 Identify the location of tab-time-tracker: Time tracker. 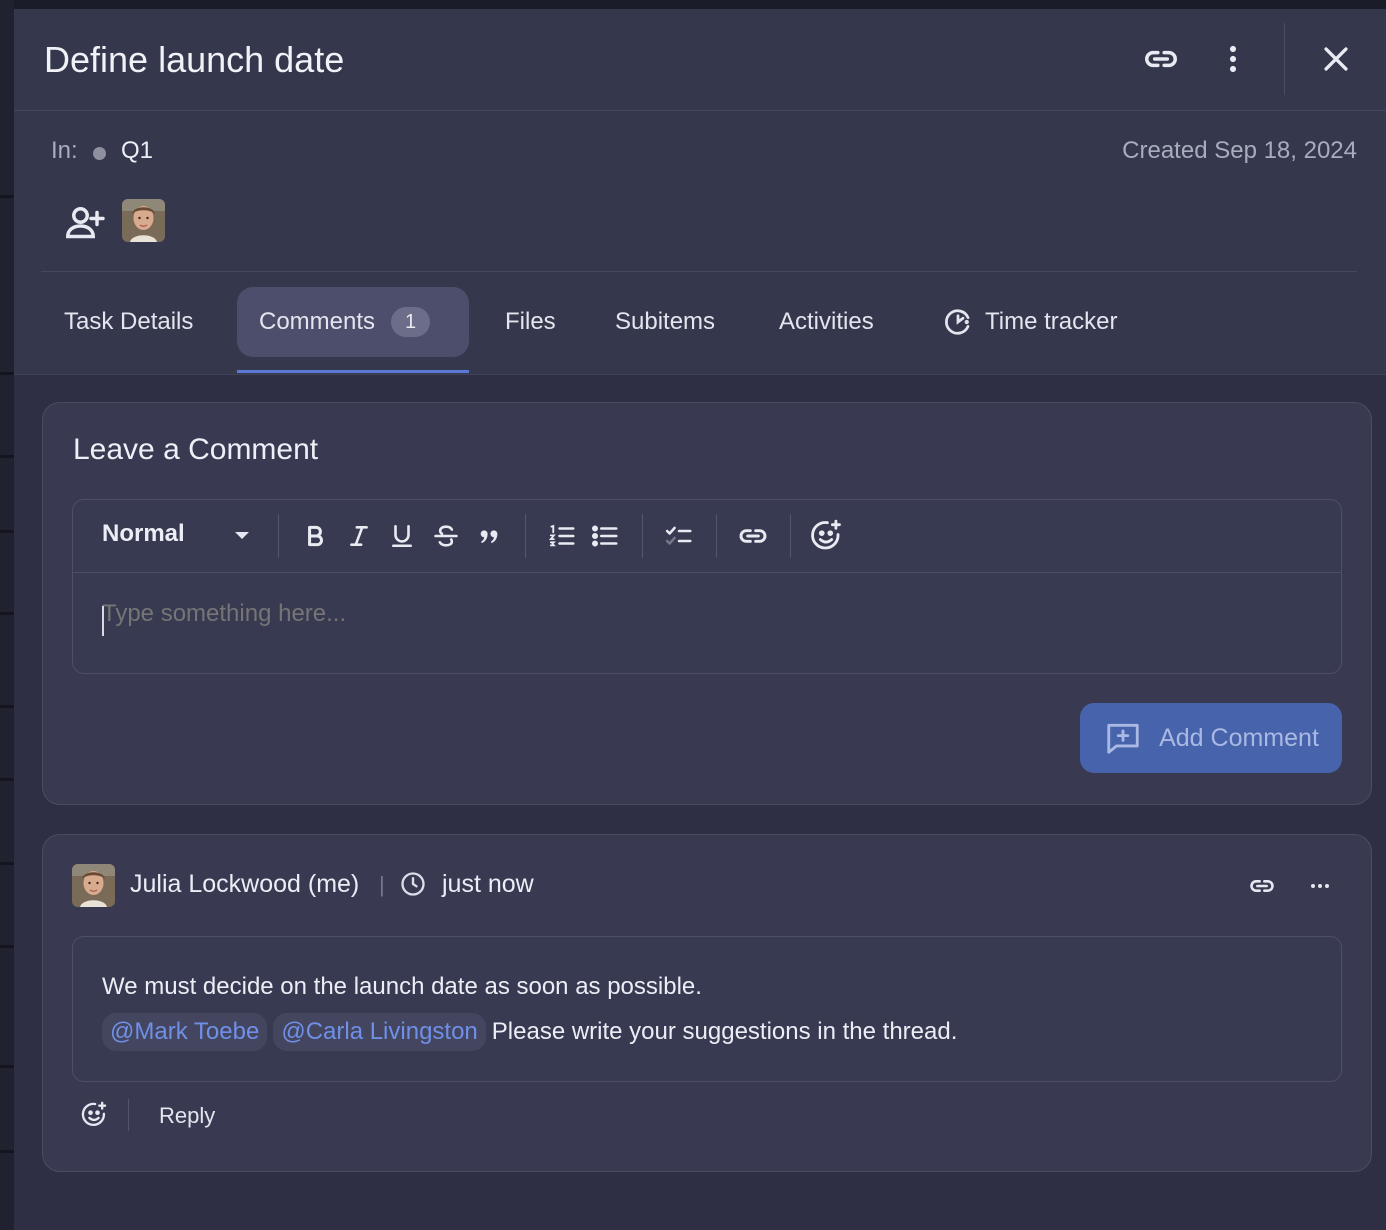
(1030, 322).